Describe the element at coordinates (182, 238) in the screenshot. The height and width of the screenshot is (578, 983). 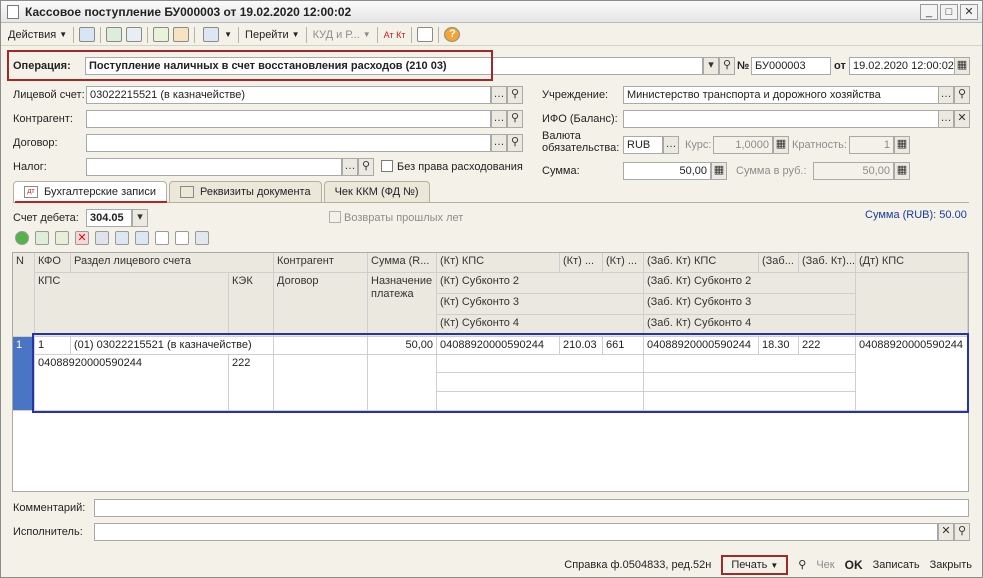
I see `sort-desc-icon` at that location.